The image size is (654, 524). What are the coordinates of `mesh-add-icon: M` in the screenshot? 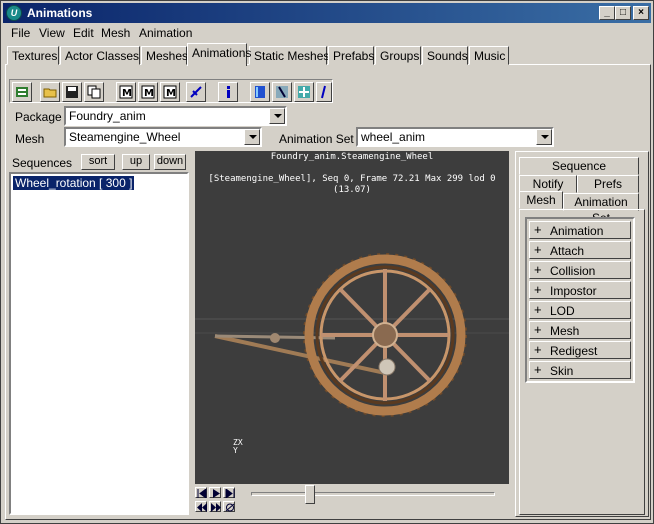 It's located at (170, 92).